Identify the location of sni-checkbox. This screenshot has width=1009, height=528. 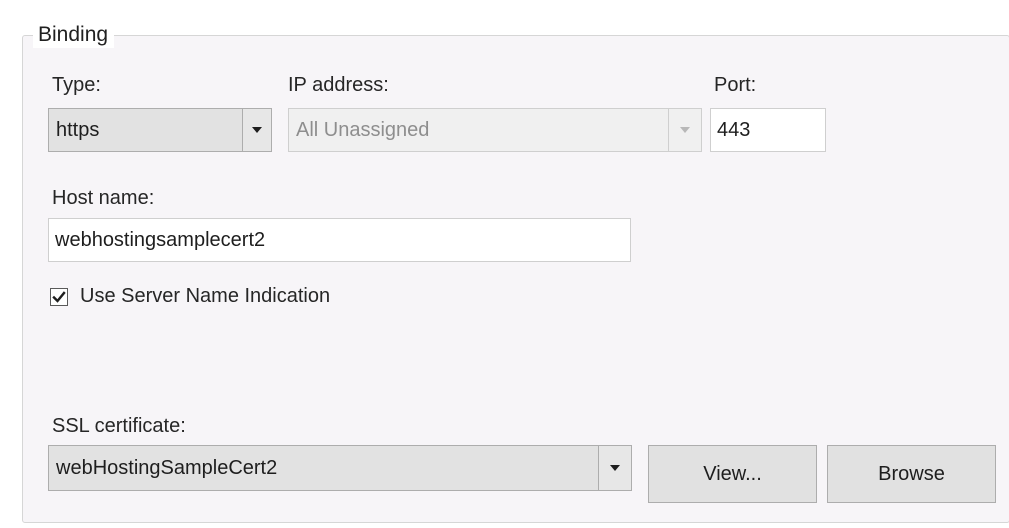
(59, 296).